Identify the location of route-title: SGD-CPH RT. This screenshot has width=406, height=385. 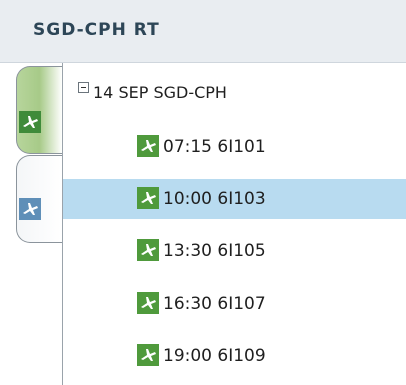
(96, 30).